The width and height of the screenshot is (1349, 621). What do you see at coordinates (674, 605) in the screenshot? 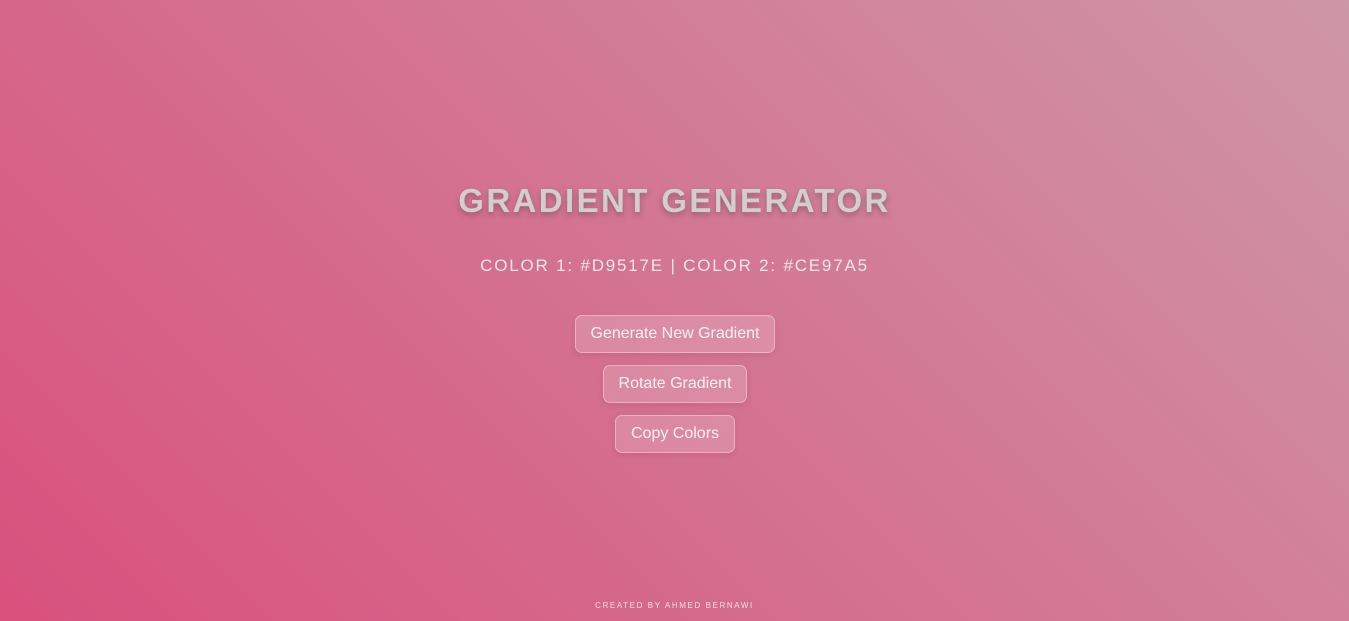
I see `footer-credit: CREATED BY AHMED BERNAWI` at bounding box center [674, 605].